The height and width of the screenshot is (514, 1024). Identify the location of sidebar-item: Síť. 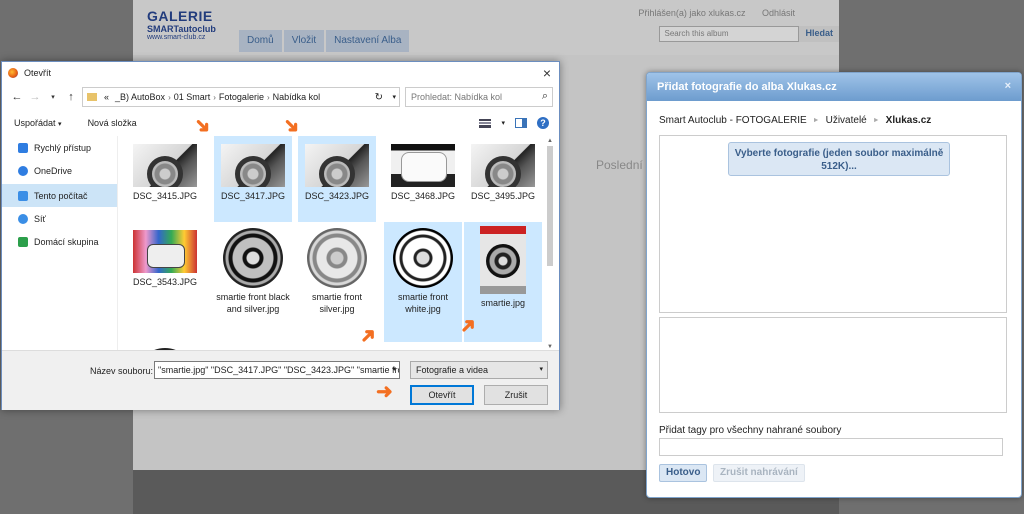
(59, 218).